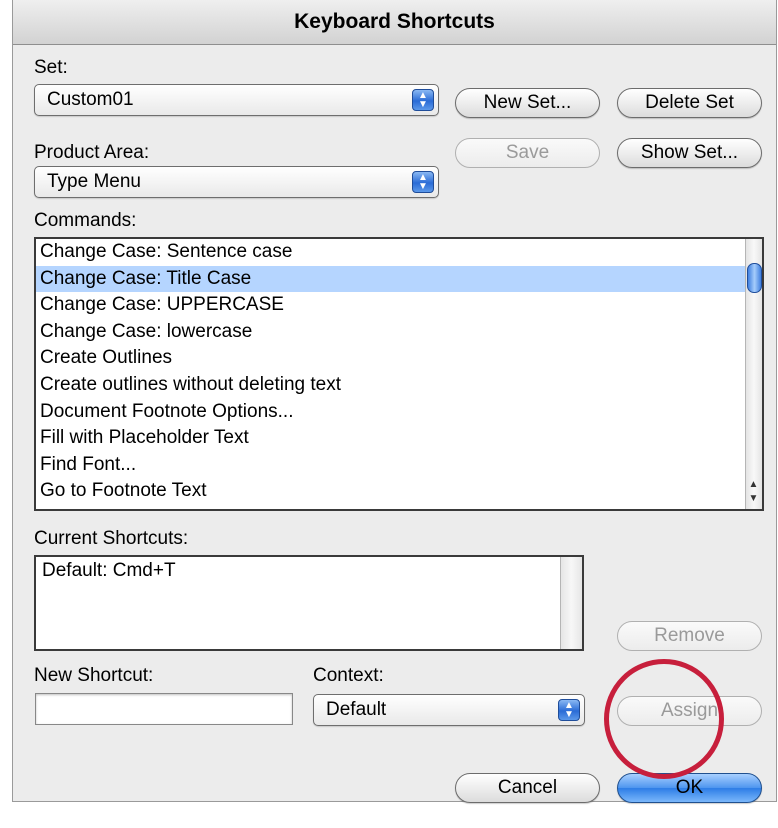  Describe the element at coordinates (399, 252) in the screenshot. I see `command-list-item: Change Case: Sentence case` at that location.